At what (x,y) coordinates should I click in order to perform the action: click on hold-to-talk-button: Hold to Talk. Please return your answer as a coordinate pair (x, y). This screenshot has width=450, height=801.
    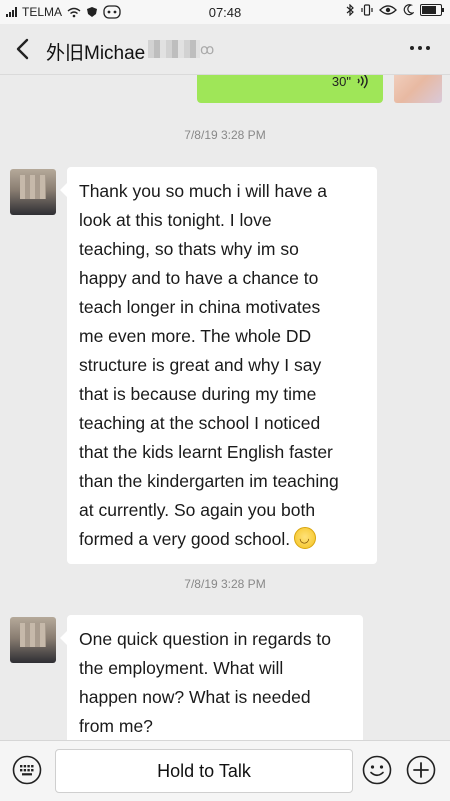
    Looking at the image, I should click on (204, 771).